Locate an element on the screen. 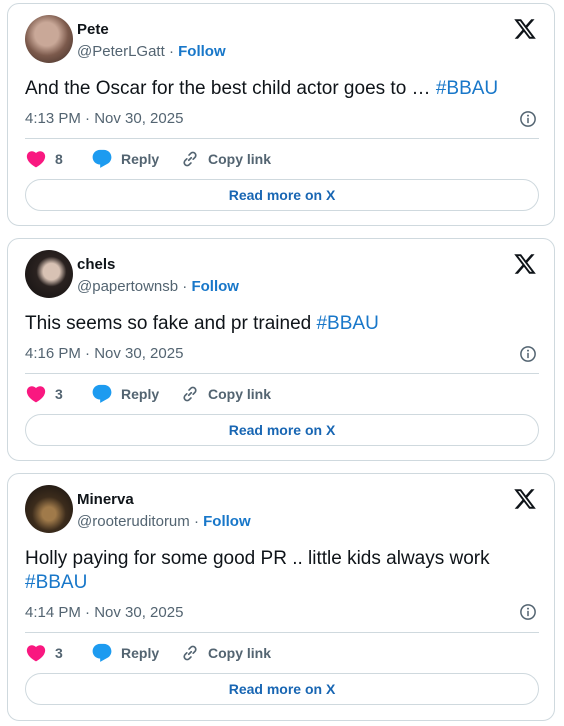 Image resolution: width=564 pixels, height=726 pixels. like-button: 8 is located at coordinates (44, 159).